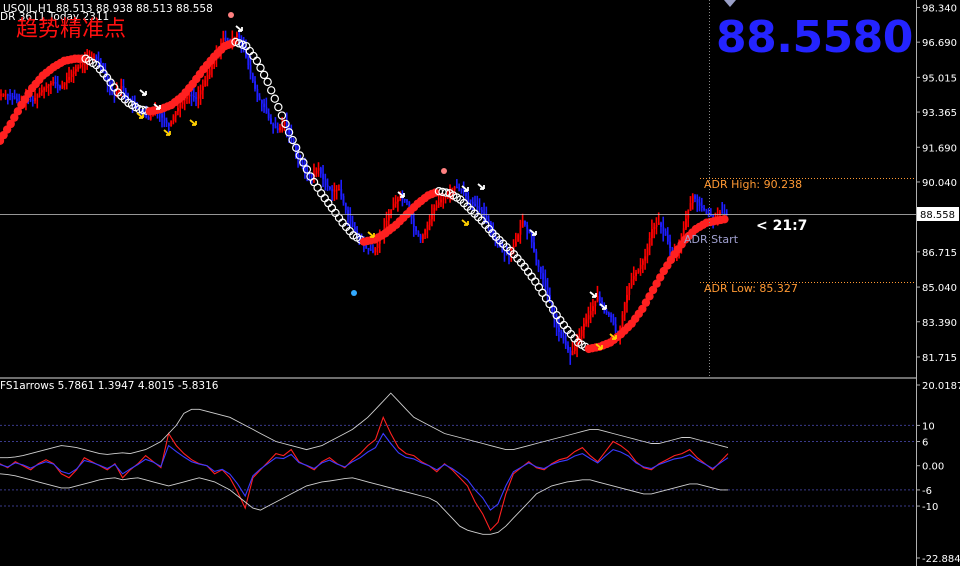  Describe the element at coordinates (933, 467) in the screenshot. I see `indicator-axis-label: 0.00` at that location.